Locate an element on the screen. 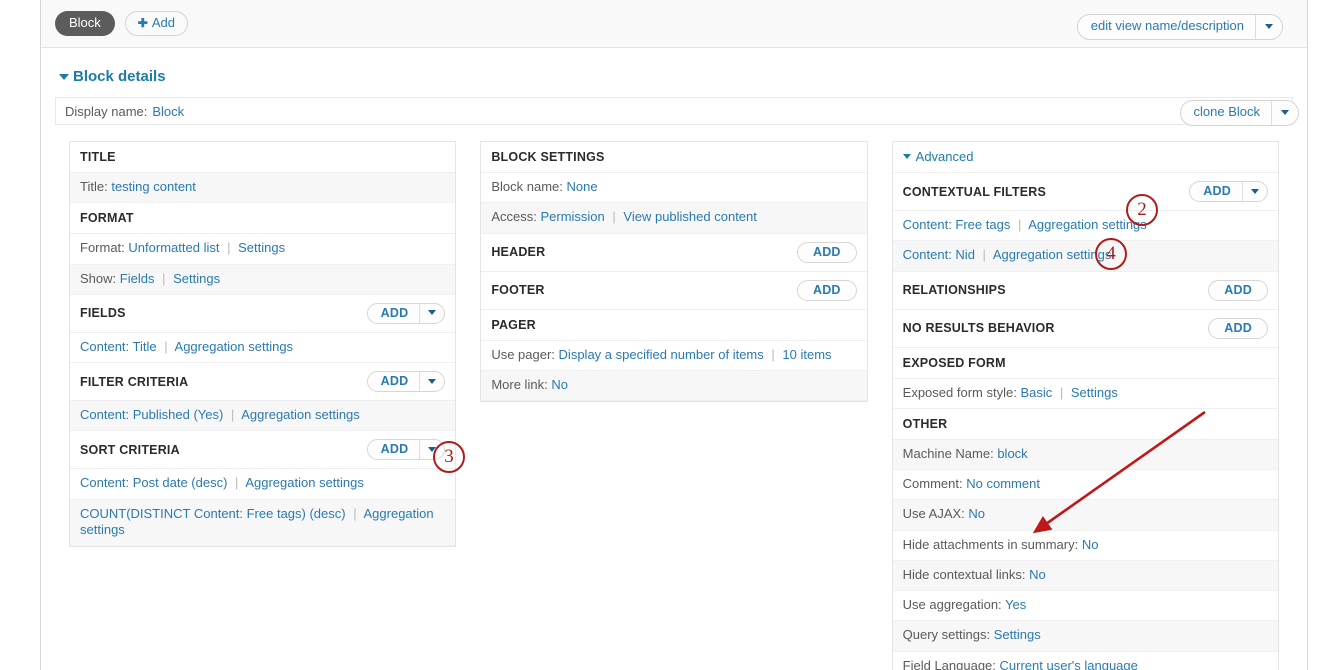 The width and height of the screenshot is (1329, 670). edit-view-name-description-label: edit view name/description is located at coordinates (1167, 25).